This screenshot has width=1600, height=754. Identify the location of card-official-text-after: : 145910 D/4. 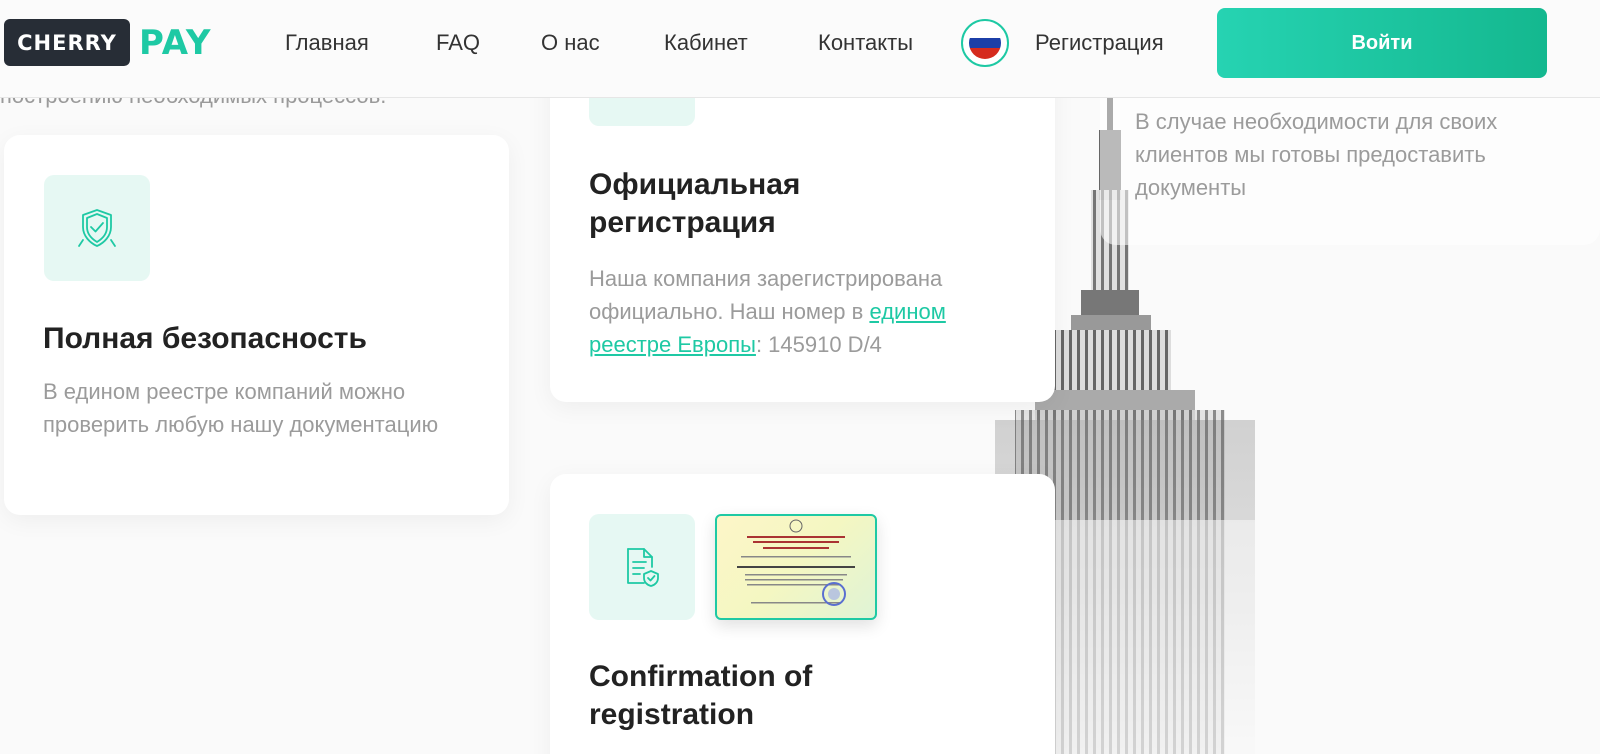
(818, 344).